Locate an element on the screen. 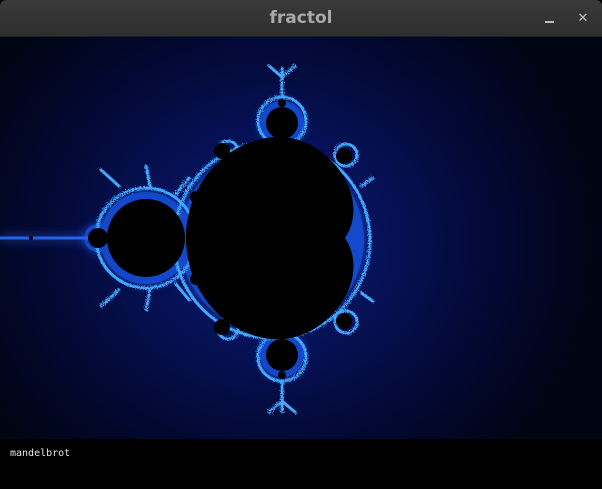 The image size is (602, 489). minimize-icon is located at coordinates (549, 18).